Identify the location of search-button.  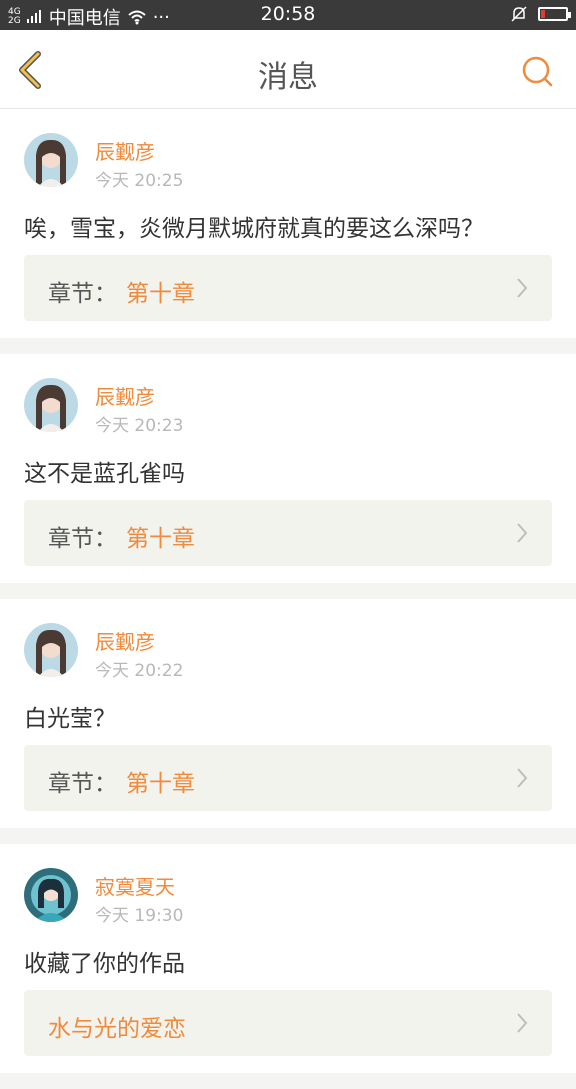
(538, 72).